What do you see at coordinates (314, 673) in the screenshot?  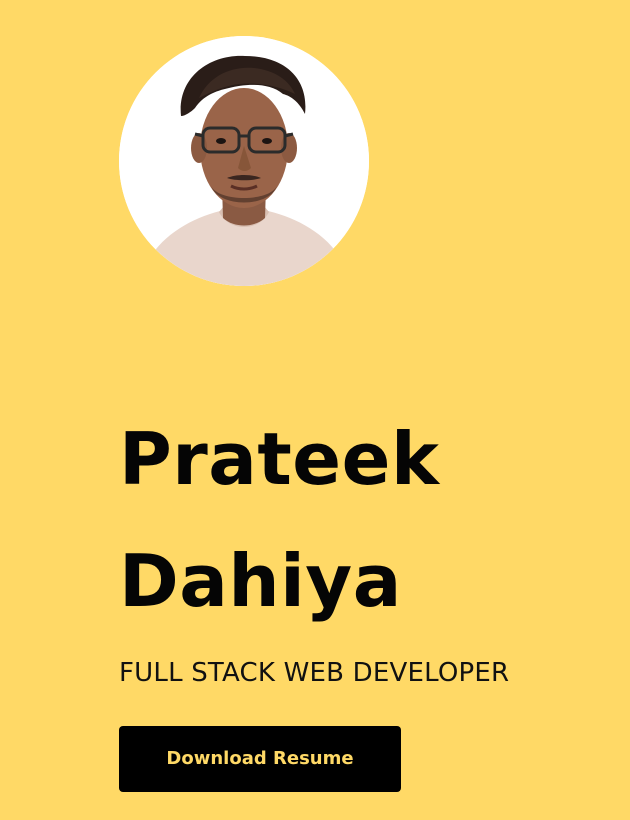 I see `job-title: FULL STACK WEB DEVELOPER` at bounding box center [314, 673].